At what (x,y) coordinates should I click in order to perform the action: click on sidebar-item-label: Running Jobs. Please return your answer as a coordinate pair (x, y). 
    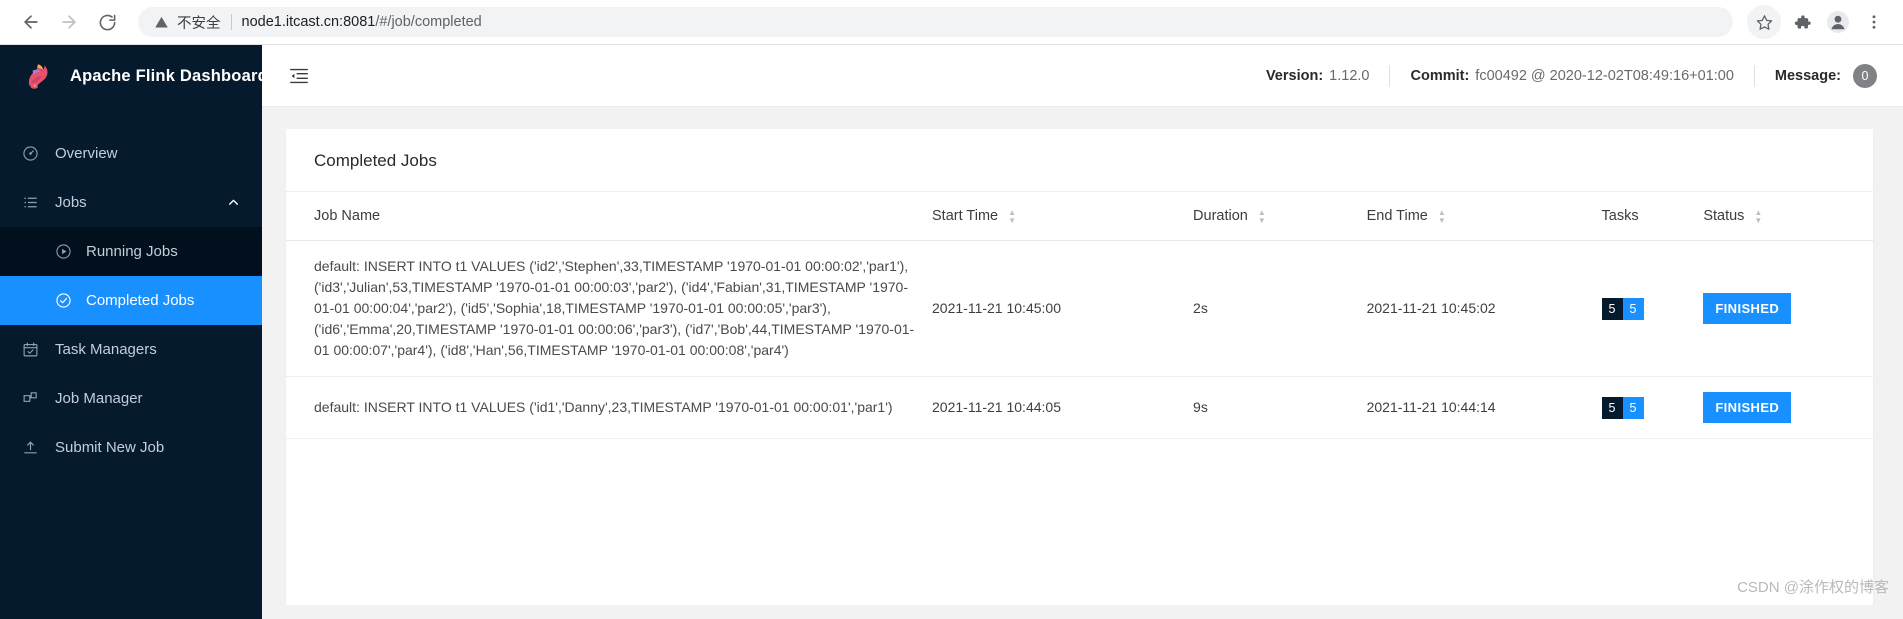
    Looking at the image, I should click on (132, 251).